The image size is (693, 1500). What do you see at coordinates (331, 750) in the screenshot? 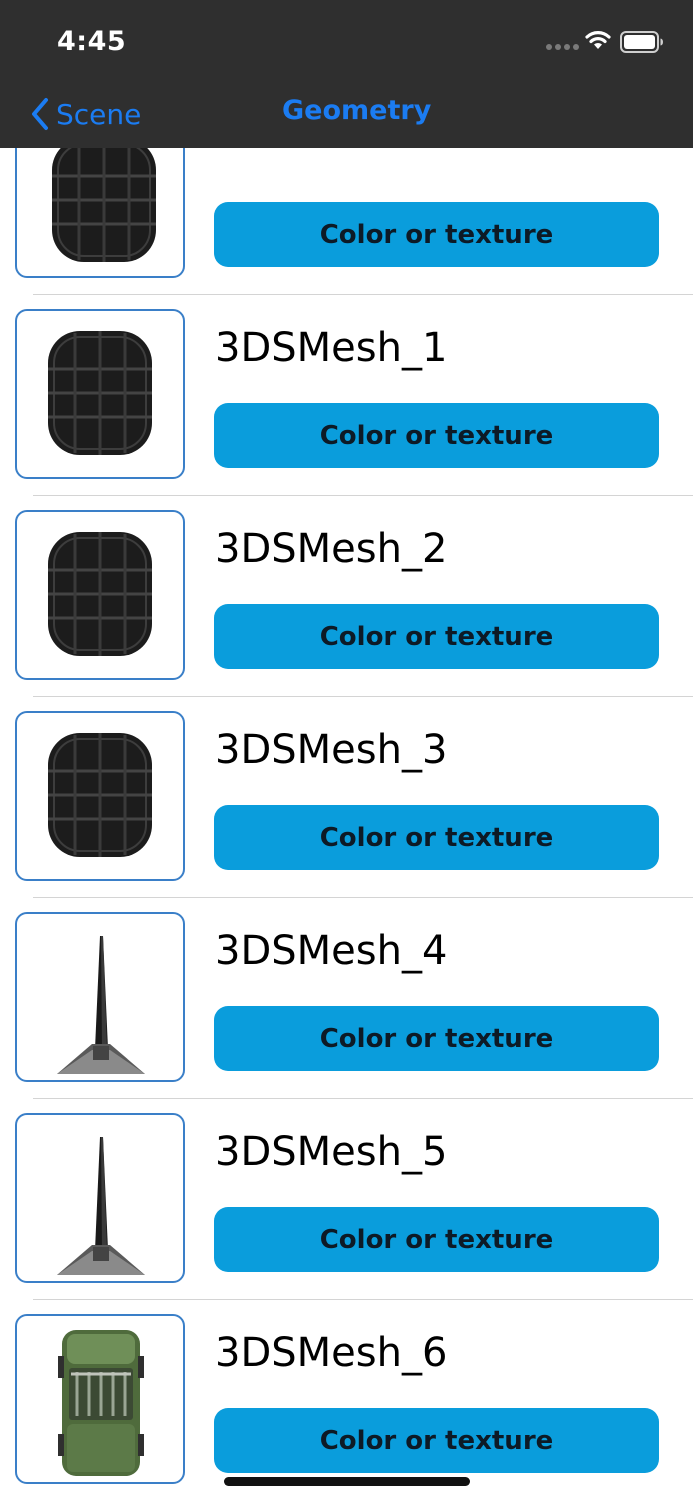
I see `mesh-name: 3DSMesh_3` at bounding box center [331, 750].